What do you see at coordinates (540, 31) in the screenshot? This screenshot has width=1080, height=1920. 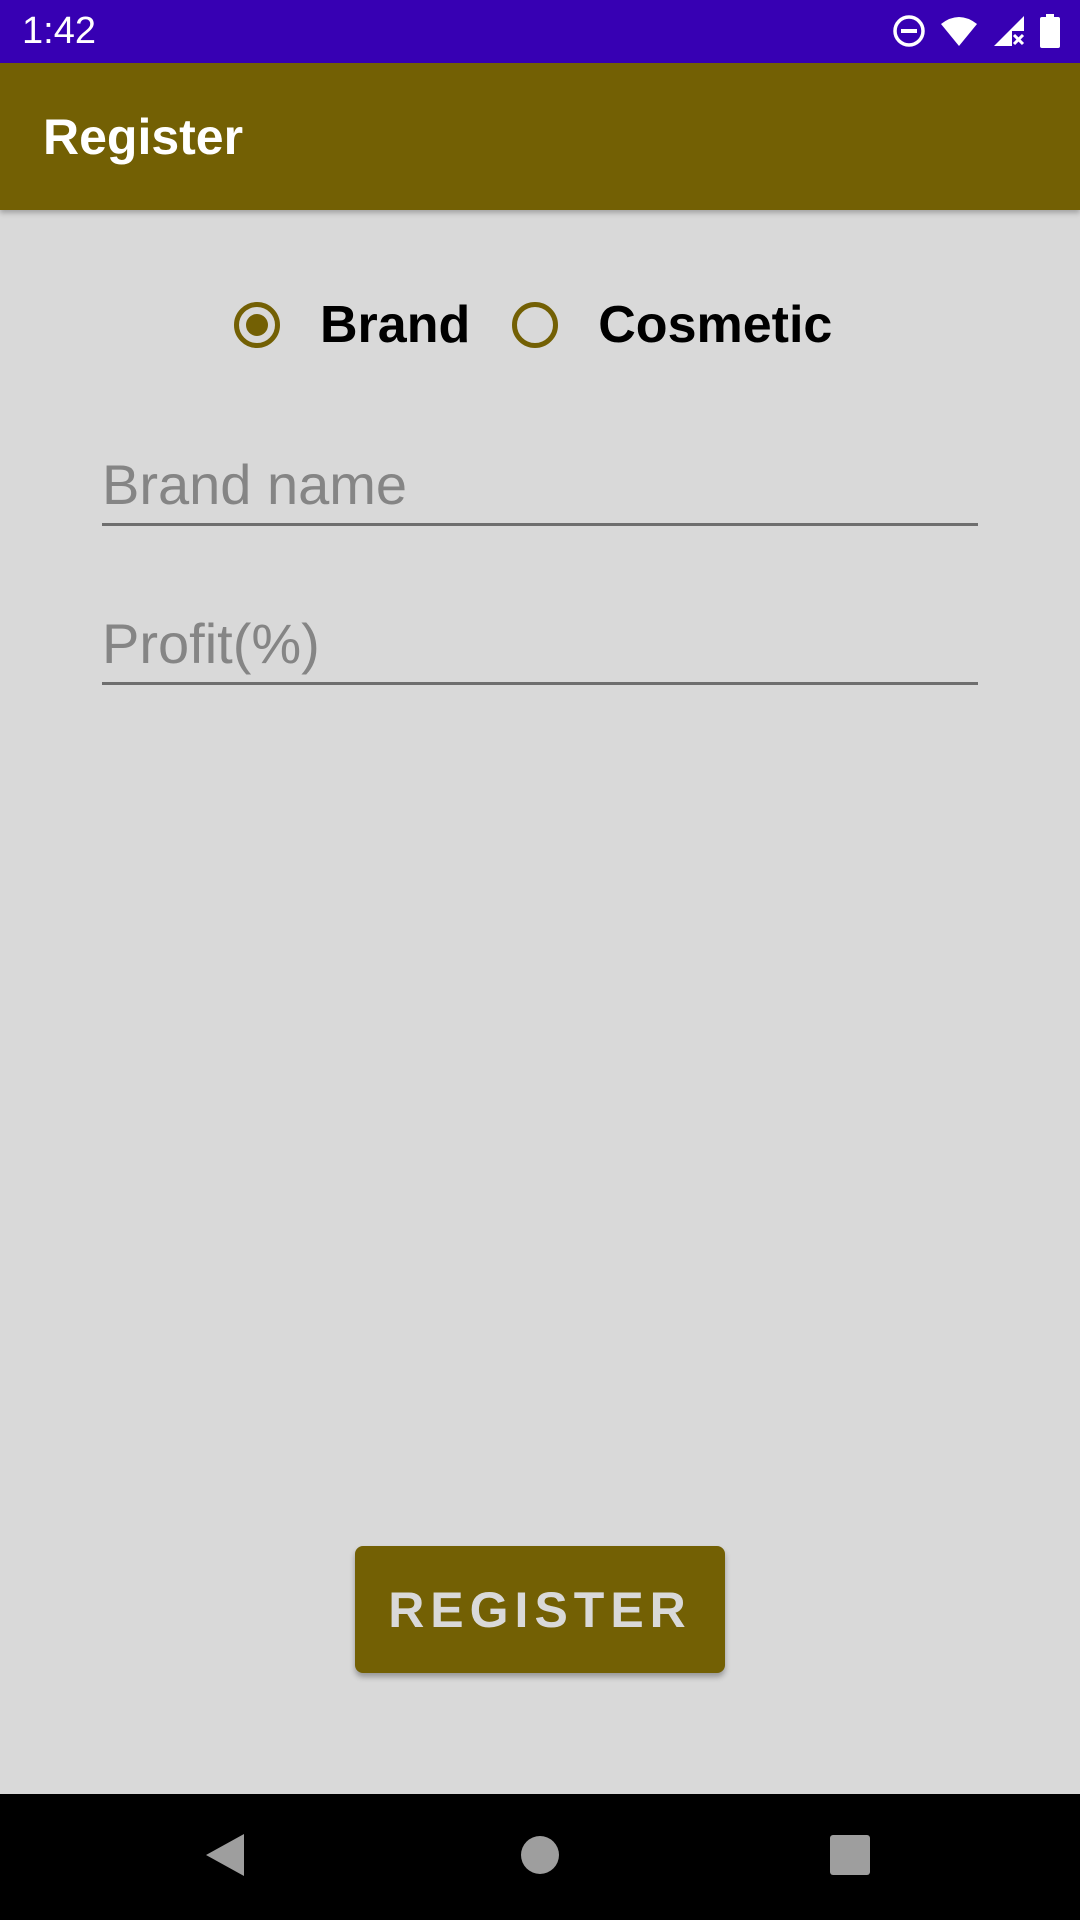 I see `status-bar: 1:42` at bounding box center [540, 31].